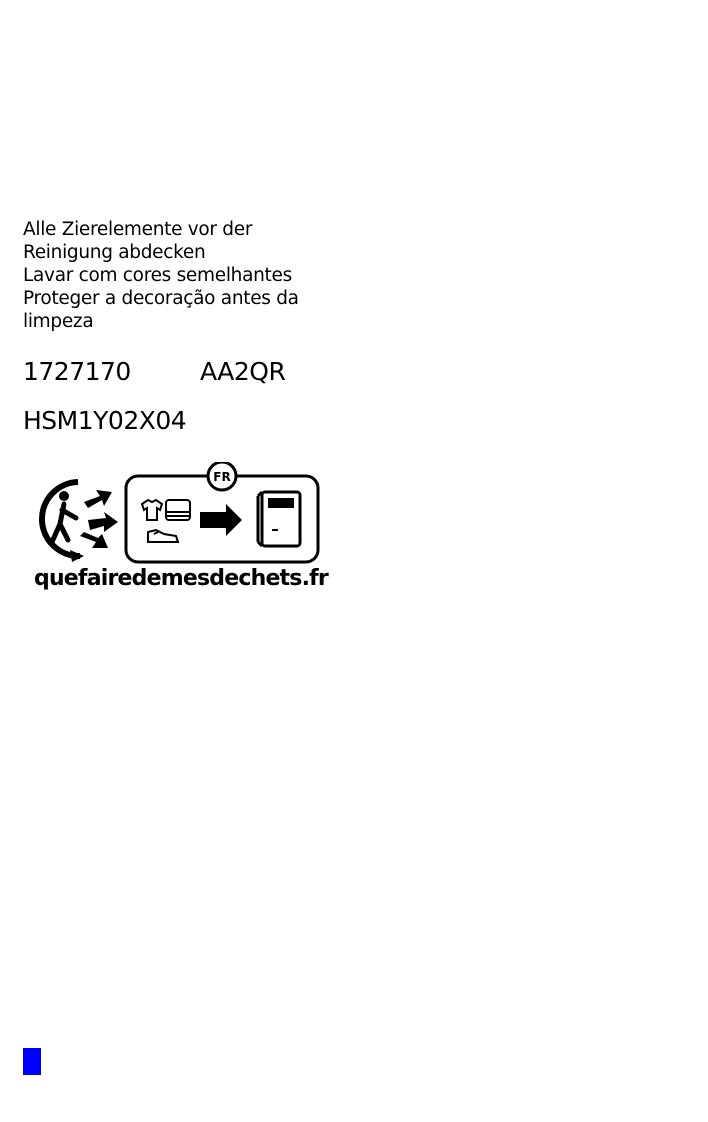  I want to click on tshirt-icon, so click(152, 509).